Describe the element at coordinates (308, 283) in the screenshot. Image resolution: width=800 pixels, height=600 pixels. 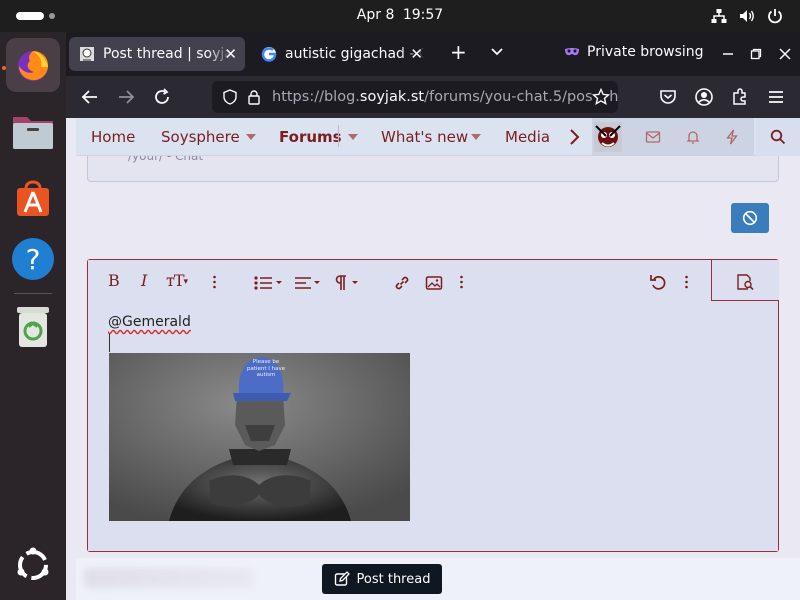
I see `align-icon` at that location.